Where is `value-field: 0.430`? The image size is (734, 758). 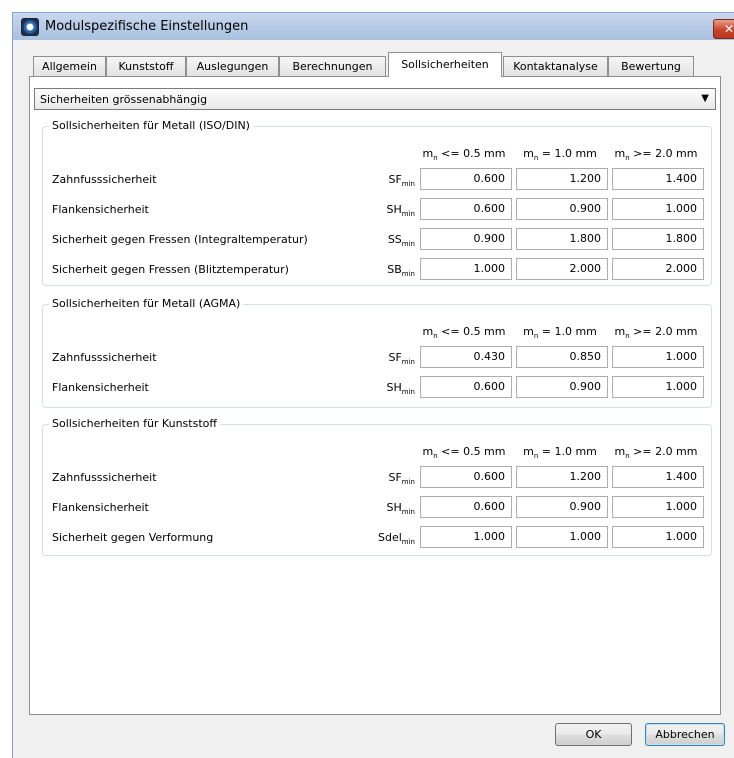 value-field: 0.430 is located at coordinates (466, 357).